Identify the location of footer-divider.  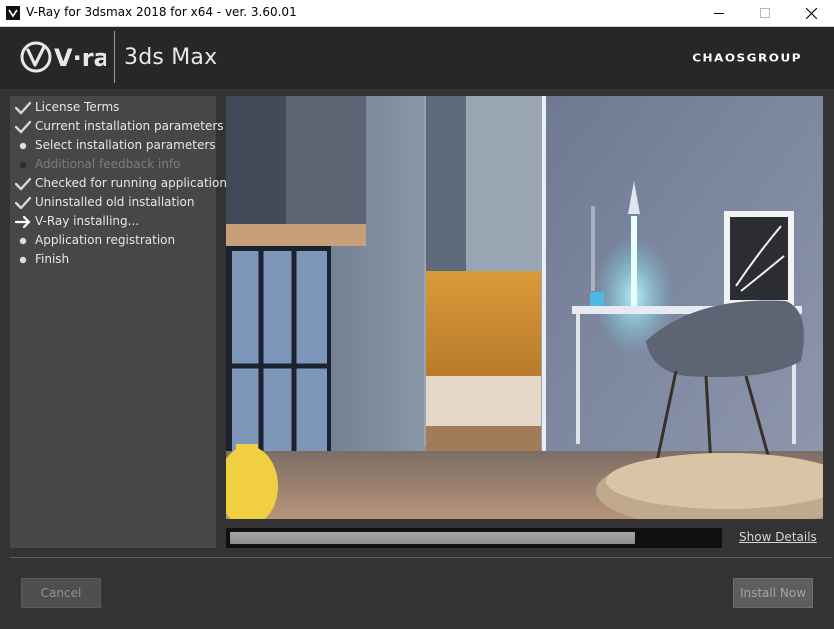
(421, 557).